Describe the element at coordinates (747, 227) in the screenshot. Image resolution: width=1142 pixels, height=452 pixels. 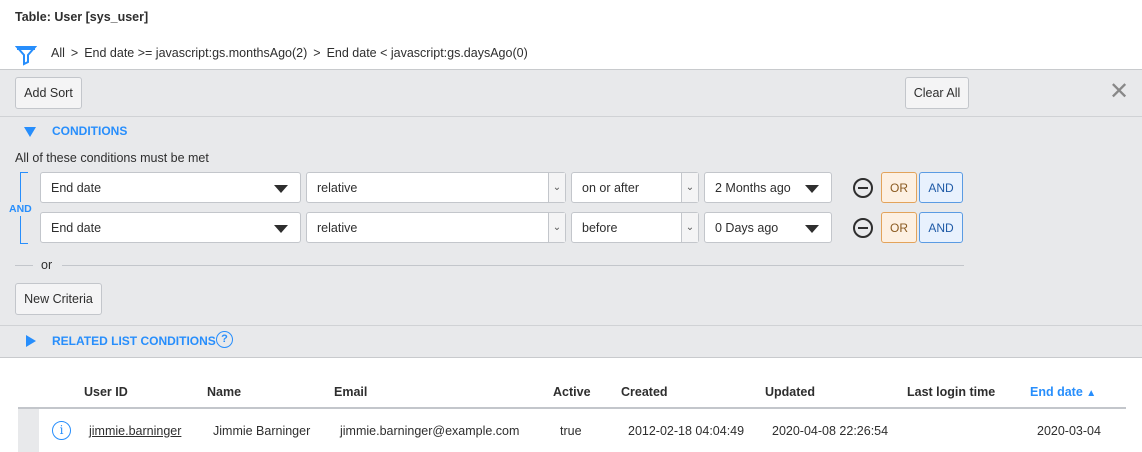
I see `value-value: 0 Days ago` at that location.